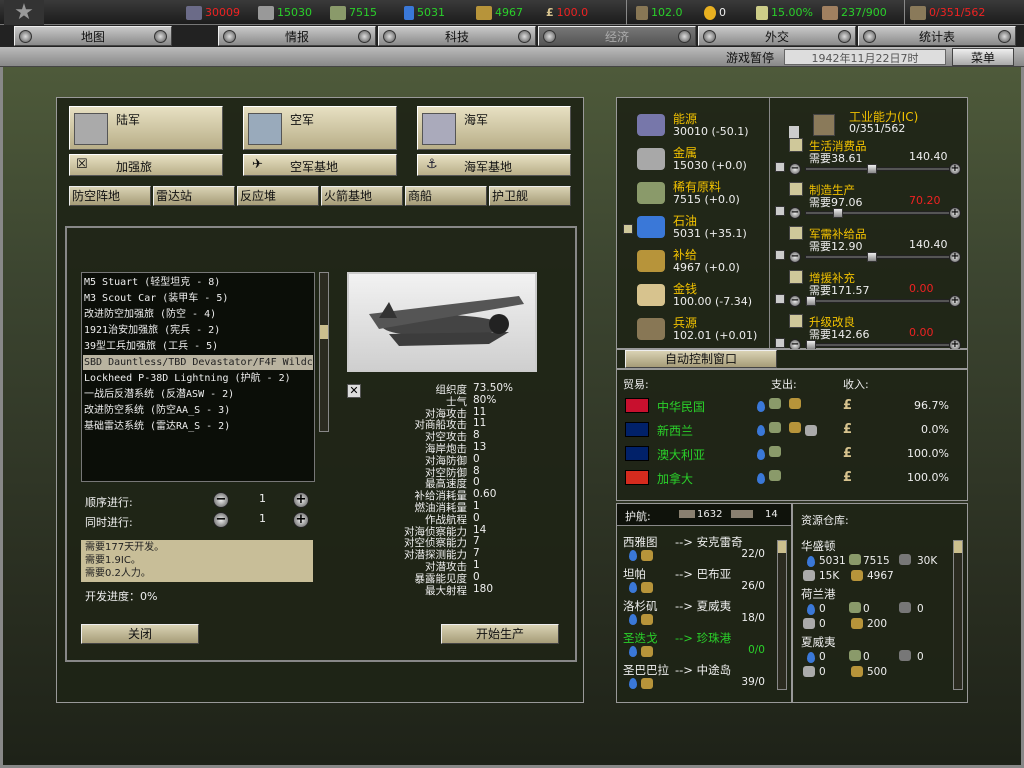 The height and width of the screenshot is (768, 1024). Describe the element at coordinates (530, 196) in the screenshot. I see `cat-escort: 护卫舰` at that location.